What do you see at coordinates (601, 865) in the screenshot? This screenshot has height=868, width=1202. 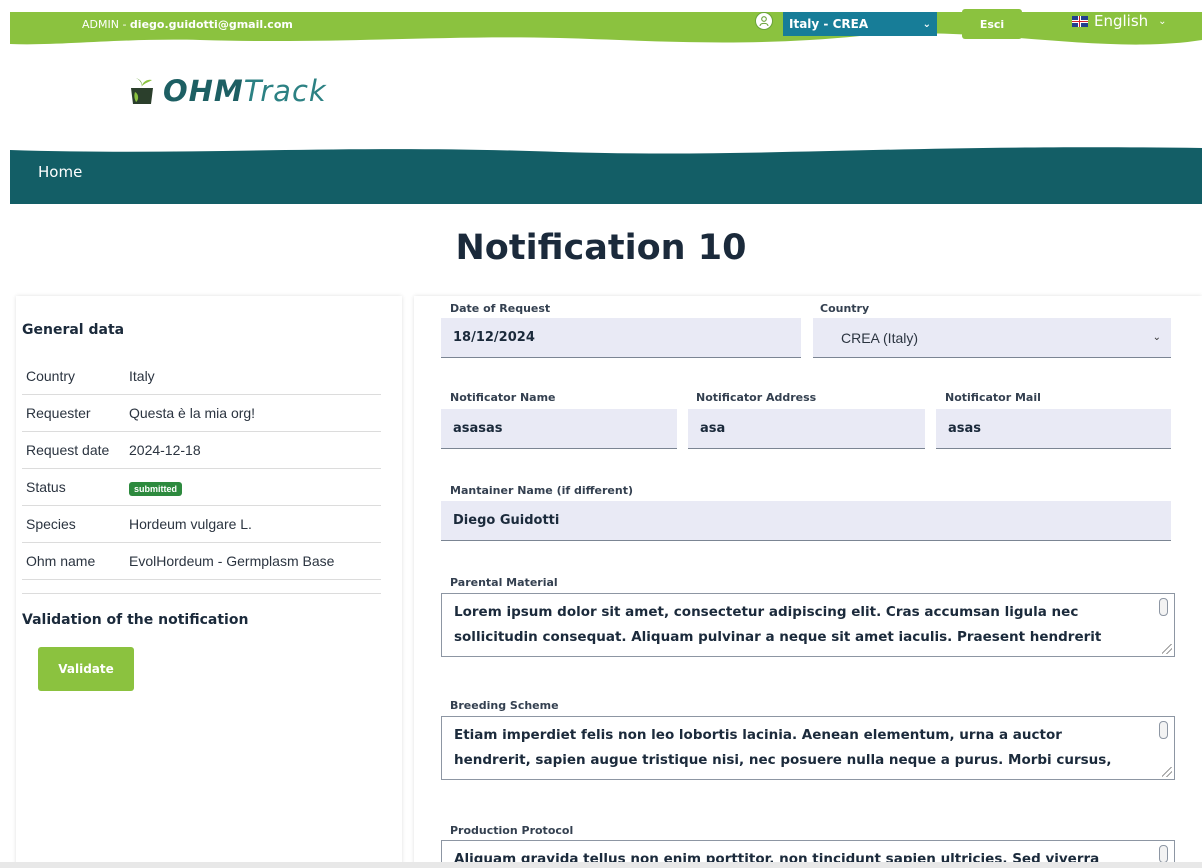 I see `window-bottom-edge` at bounding box center [601, 865].